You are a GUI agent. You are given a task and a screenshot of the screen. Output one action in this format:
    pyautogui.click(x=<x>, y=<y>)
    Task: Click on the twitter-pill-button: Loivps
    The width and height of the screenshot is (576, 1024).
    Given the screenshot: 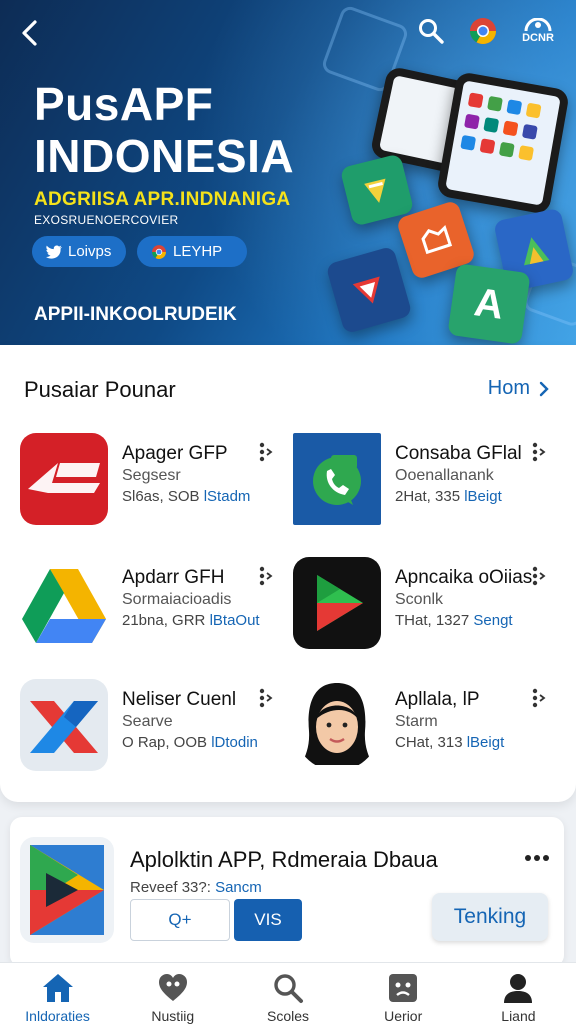 What is the action you would take?
    pyautogui.click(x=79, y=251)
    